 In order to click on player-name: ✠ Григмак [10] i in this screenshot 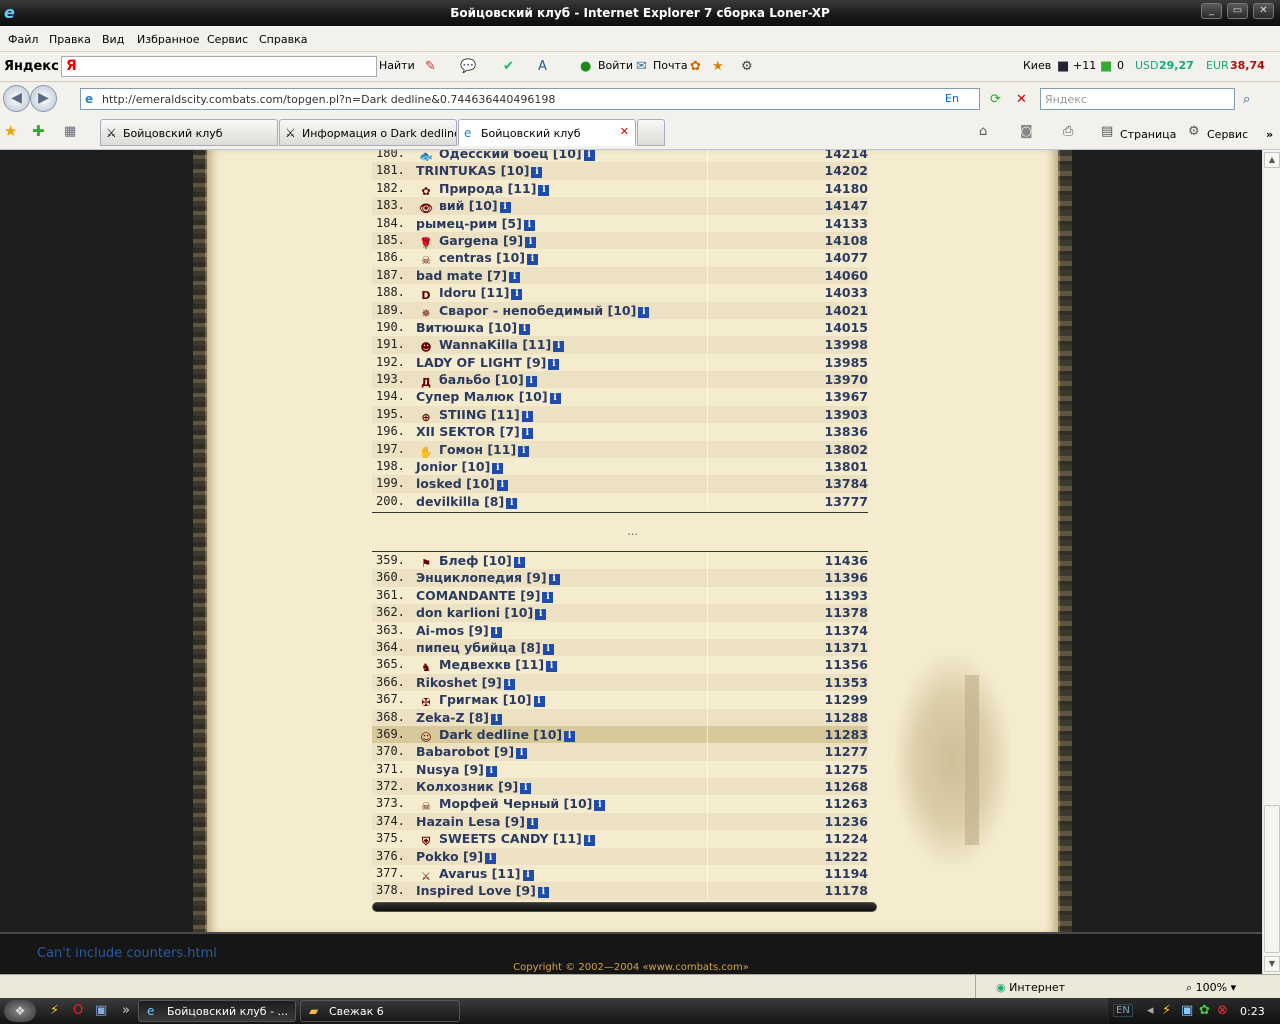, I will do `click(480, 701)`.